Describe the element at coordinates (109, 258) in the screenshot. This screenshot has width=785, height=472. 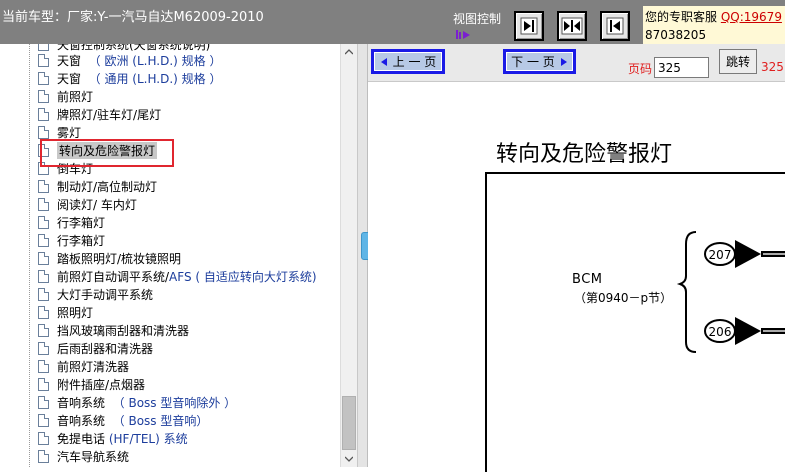
I see `tree-item: 踏板照明灯/梳妆镜照明` at that location.